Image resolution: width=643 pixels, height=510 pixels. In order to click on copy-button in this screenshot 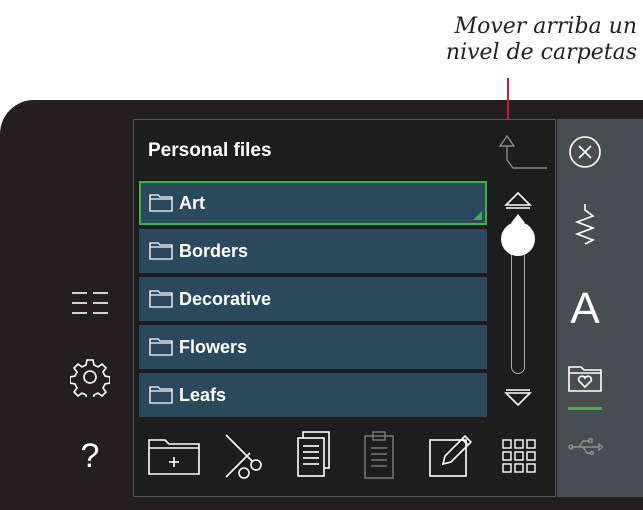, I will do `click(314, 458)`.